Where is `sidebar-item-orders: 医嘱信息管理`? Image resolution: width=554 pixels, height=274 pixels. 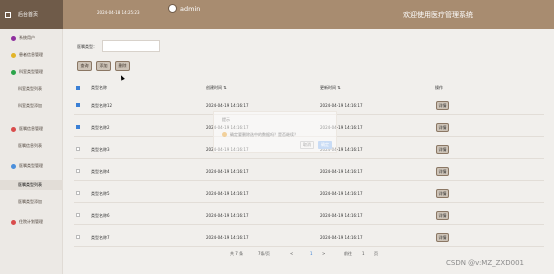 sidebar-item-orders: 医嘱信息管理 is located at coordinates (31, 129).